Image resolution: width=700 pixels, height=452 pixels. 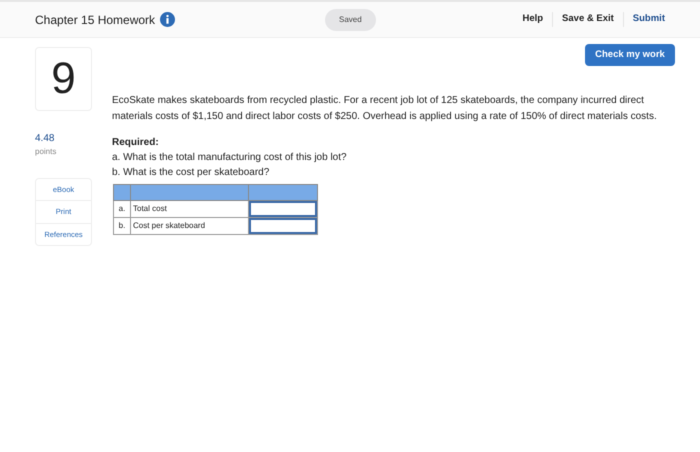 What do you see at coordinates (385, 109) in the screenshot?
I see `problem-text: EcoSkate makes skateboards from recycled plastic. For a recent job lot of 125 skateboards, the company incurred direct materials costs of $1,150 and direct labor costs of $250. Overhead is applied using a rate of 150% of direct materials costs.` at bounding box center [385, 109].